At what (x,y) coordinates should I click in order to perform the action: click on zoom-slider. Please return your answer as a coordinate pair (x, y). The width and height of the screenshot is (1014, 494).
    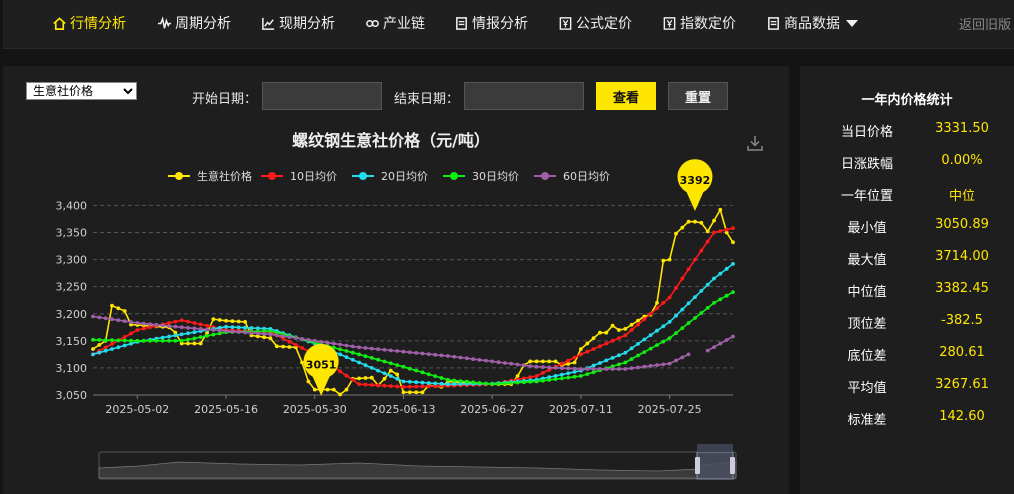
    Looking at the image, I should click on (417, 462).